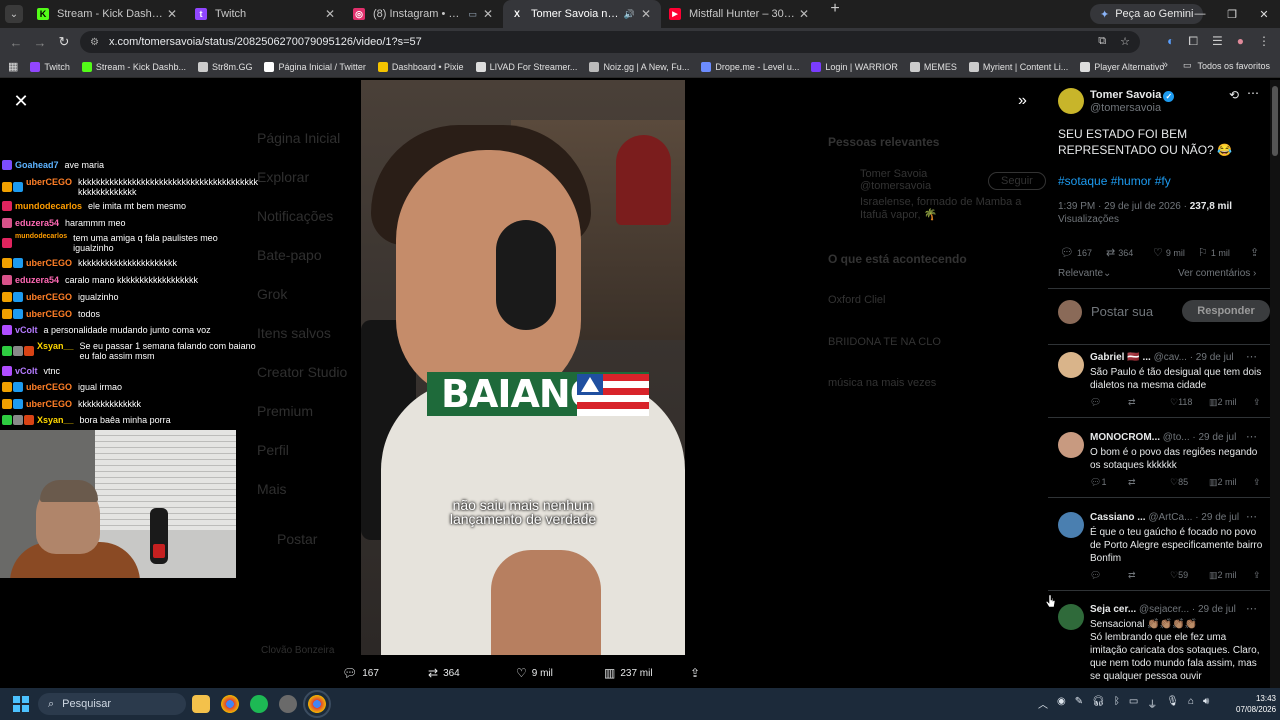 This screenshot has height=720, width=1280. I want to click on author-name: Tomer Savoia ✓, so click(1132, 95).